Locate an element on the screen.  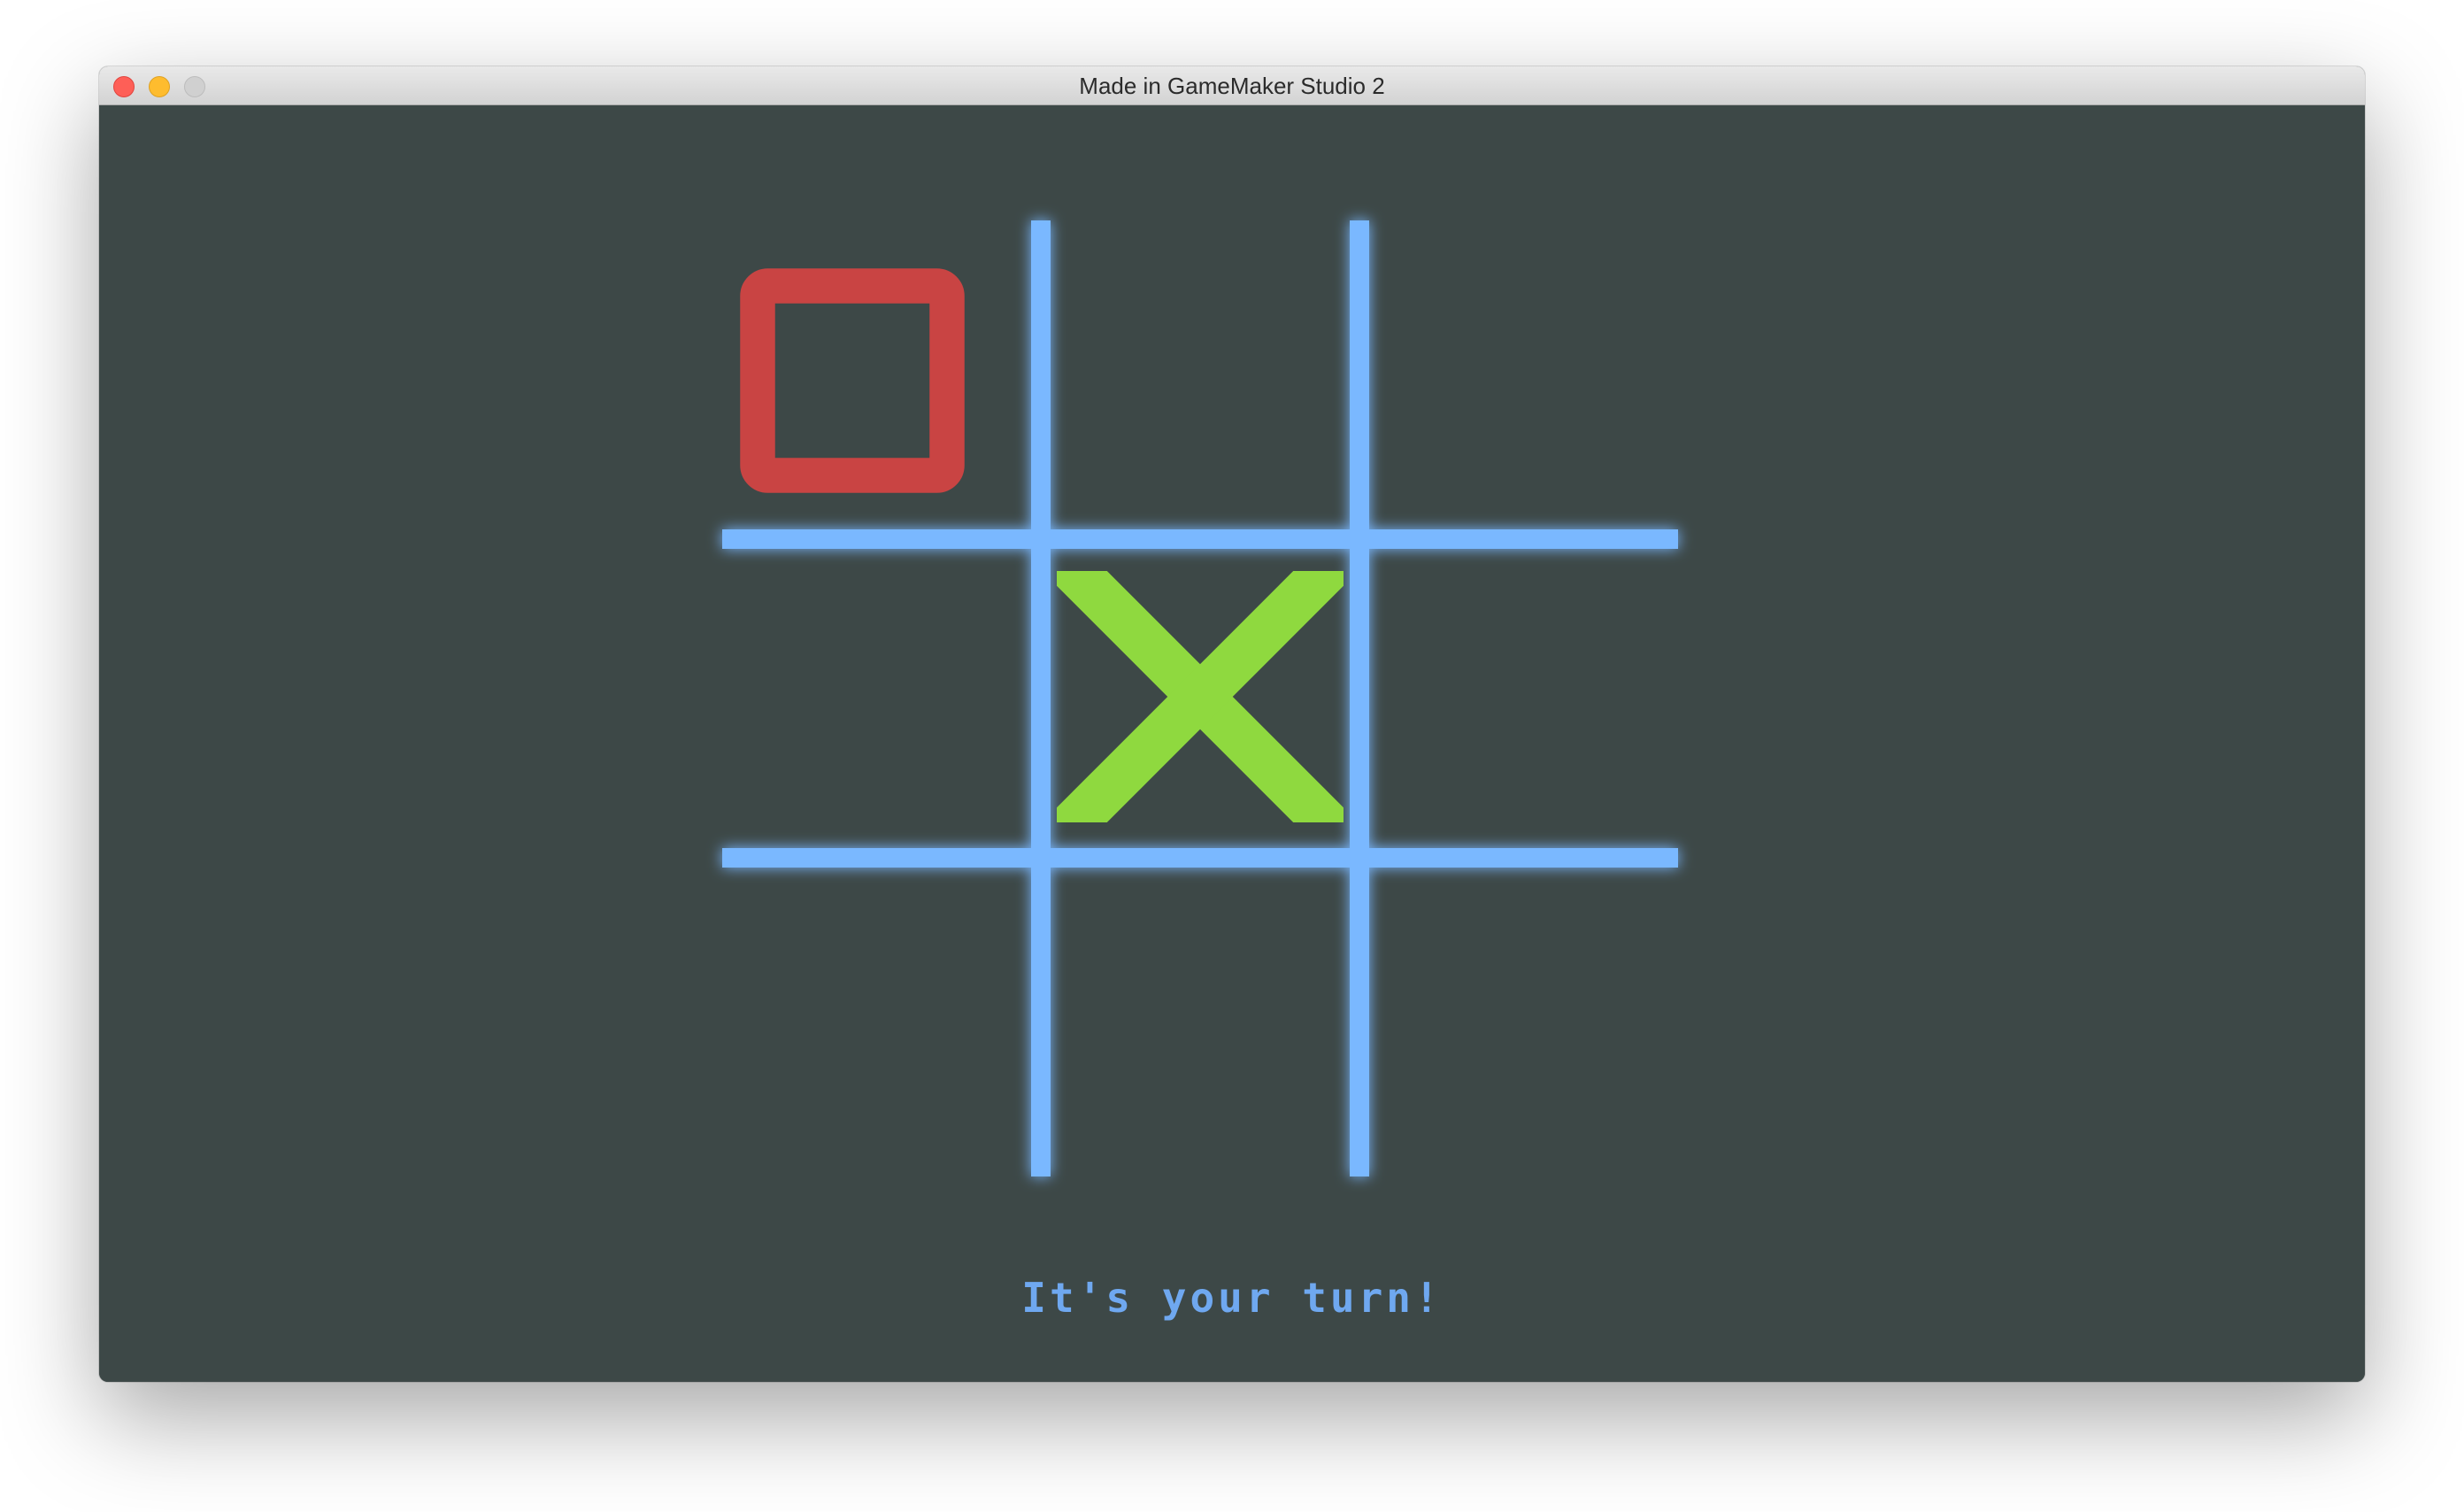
turn-status-text: It's your turn! is located at coordinates (1232, 1298).